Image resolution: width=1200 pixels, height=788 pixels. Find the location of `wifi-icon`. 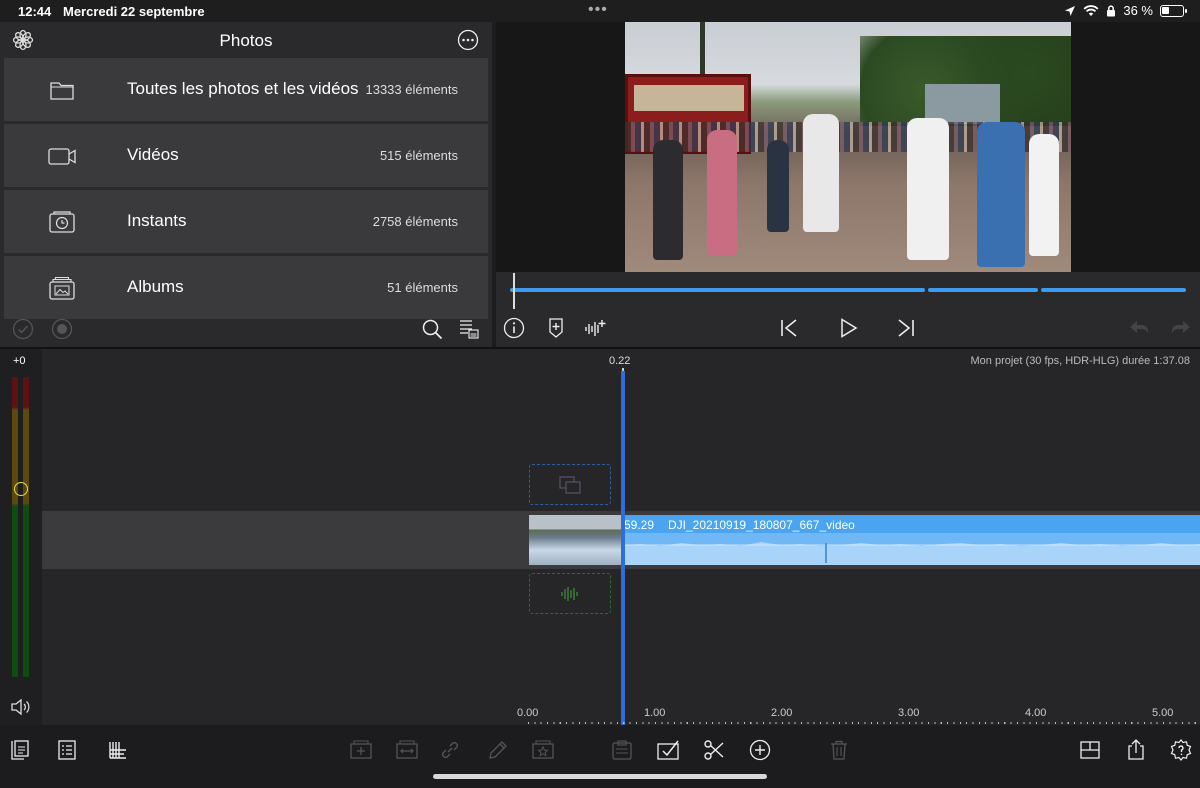

wifi-icon is located at coordinates (1091, 10).